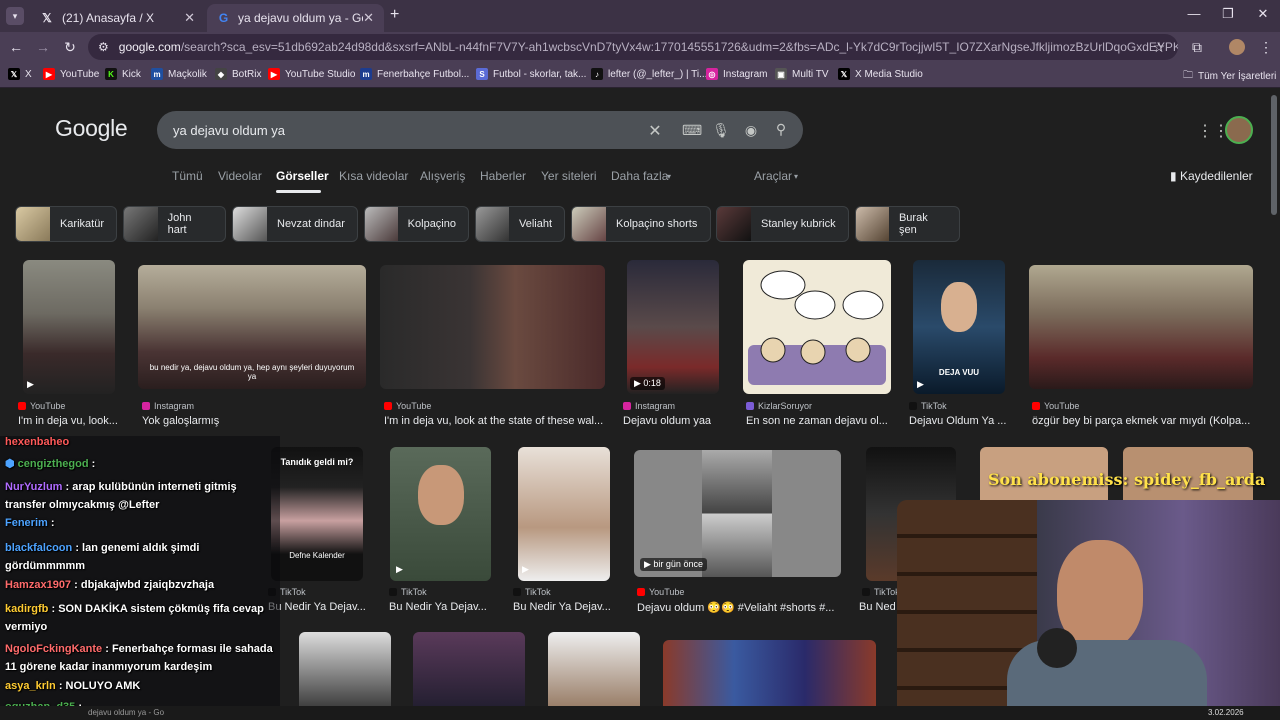 The image size is (1280, 720). I want to click on tab-videos: Videolar, so click(240, 176).